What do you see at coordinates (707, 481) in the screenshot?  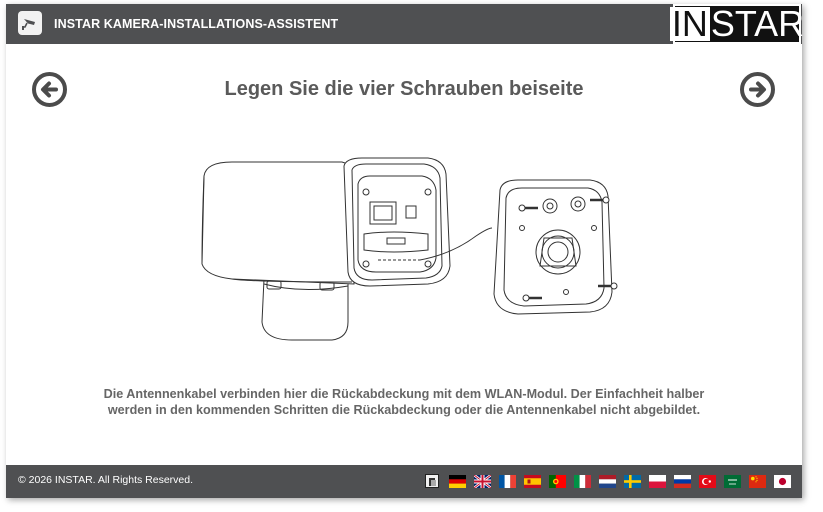 I see `turkish-flag` at bounding box center [707, 481].